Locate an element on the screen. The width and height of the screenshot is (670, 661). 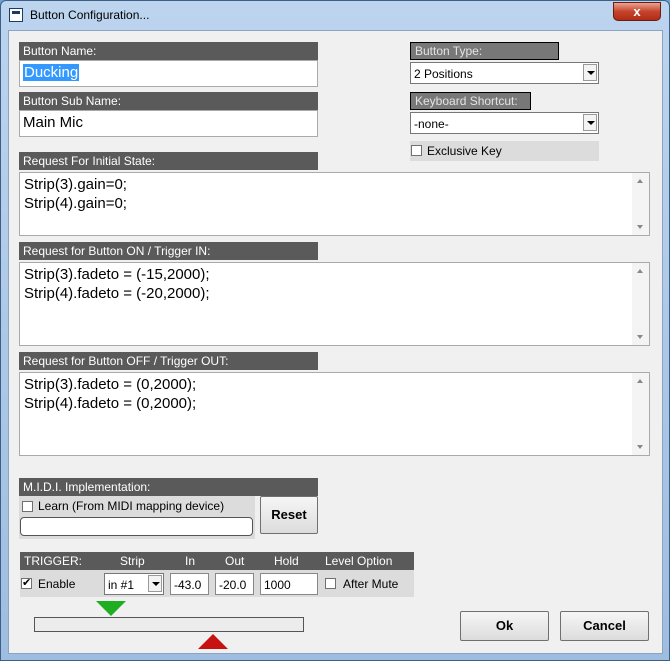
code-line: Strip(3).fadeto = (-15,2000); is located at coordinates (117, 274).